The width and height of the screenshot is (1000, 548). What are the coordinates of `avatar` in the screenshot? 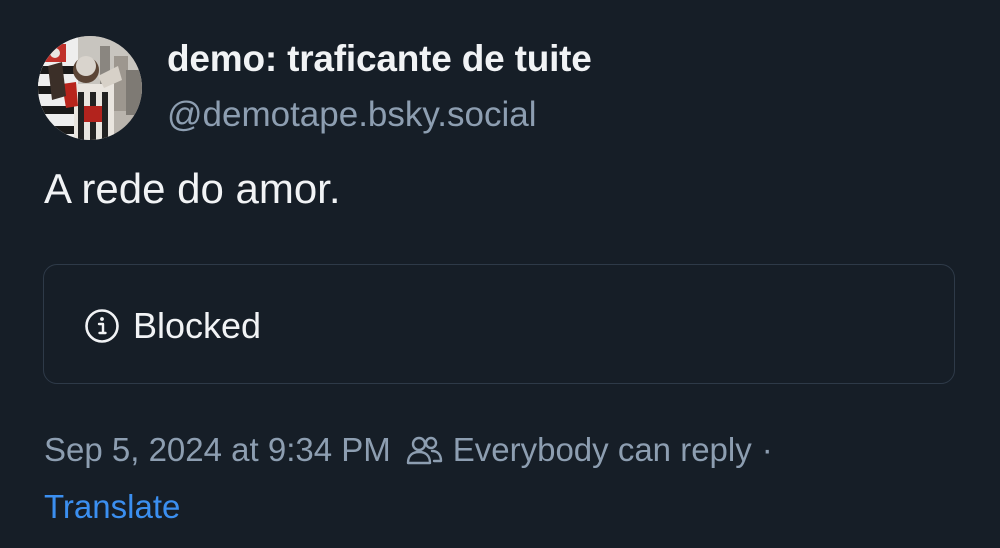 It's located at (90, 88).